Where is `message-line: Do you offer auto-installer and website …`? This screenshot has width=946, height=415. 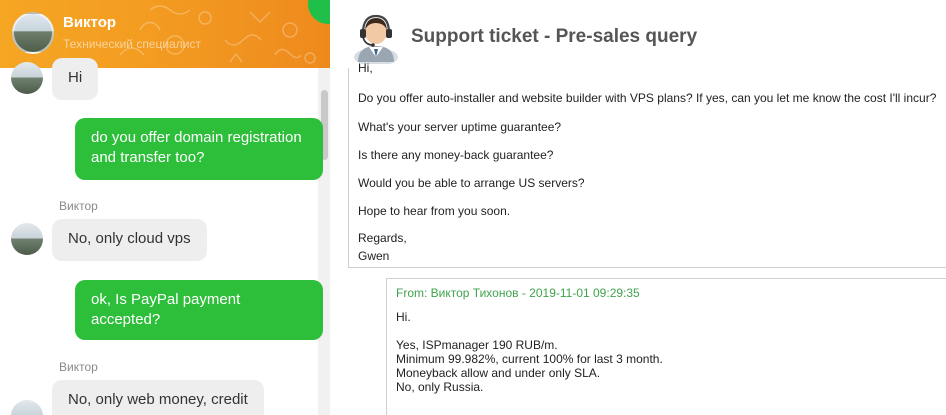
message-line: Do you offer auto-installer and website … is located at coordinates (647, 98).